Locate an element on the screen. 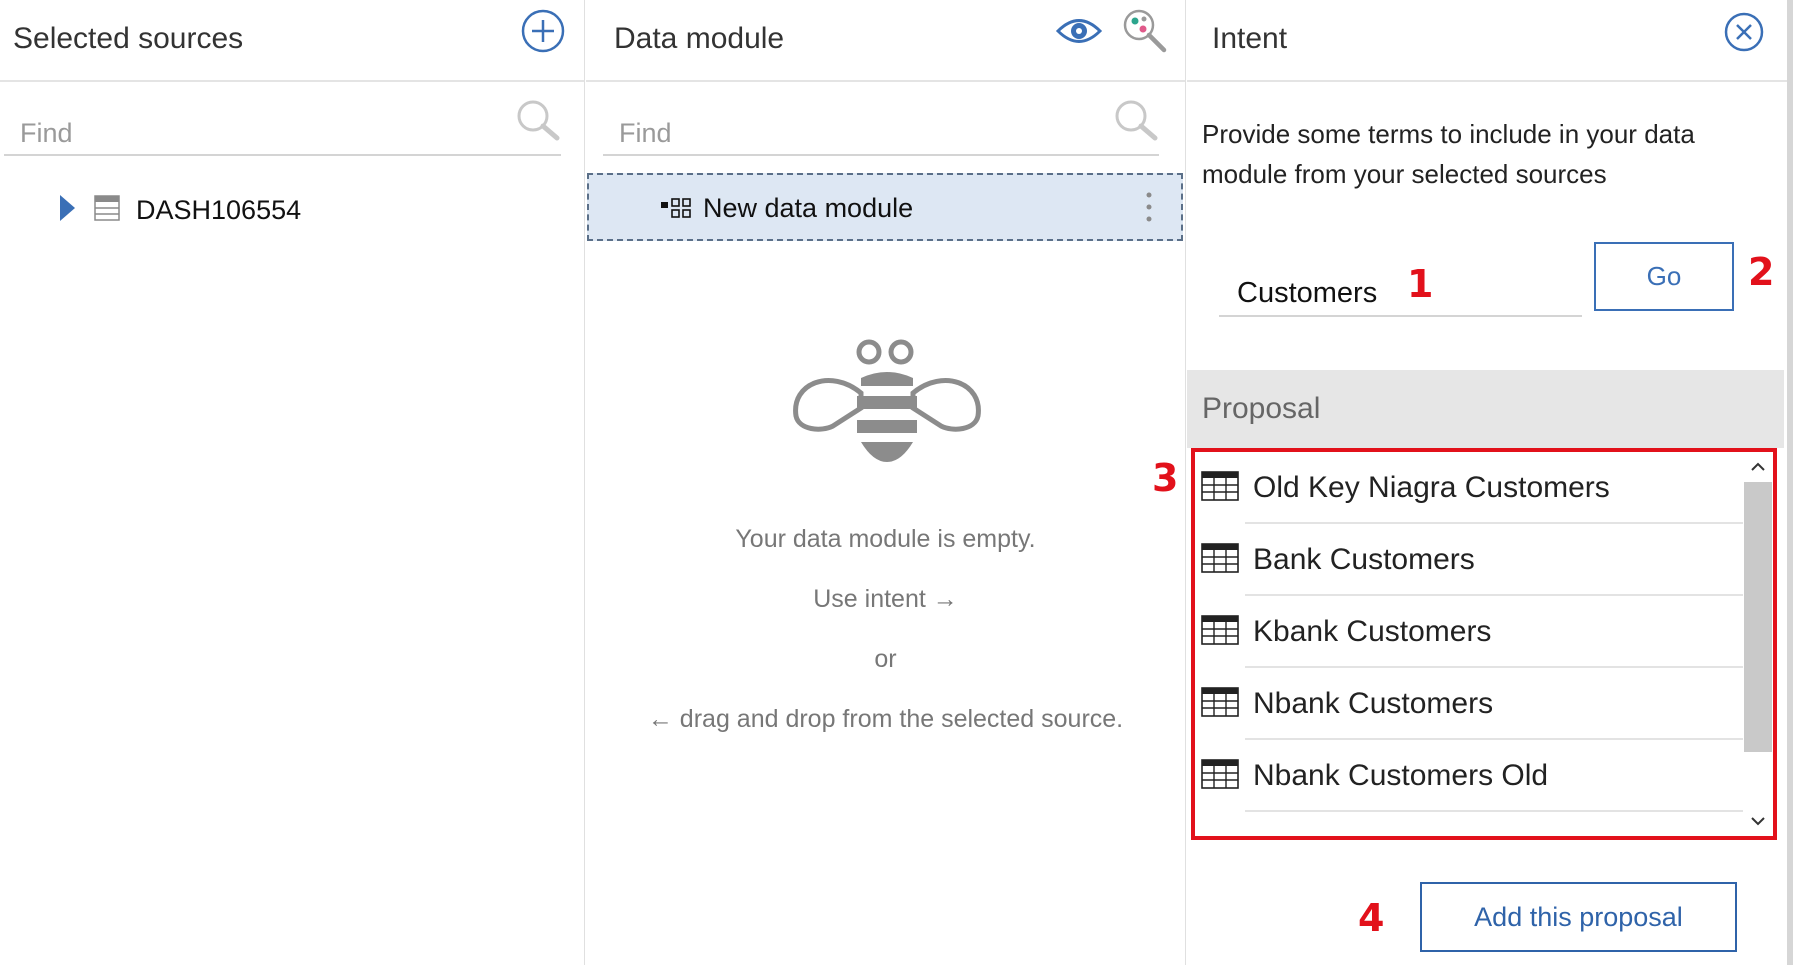 The height and width of the screenshot is (965, 1793). proposal-item-label: Kbank Customers is located at coordinates (1372, 631).